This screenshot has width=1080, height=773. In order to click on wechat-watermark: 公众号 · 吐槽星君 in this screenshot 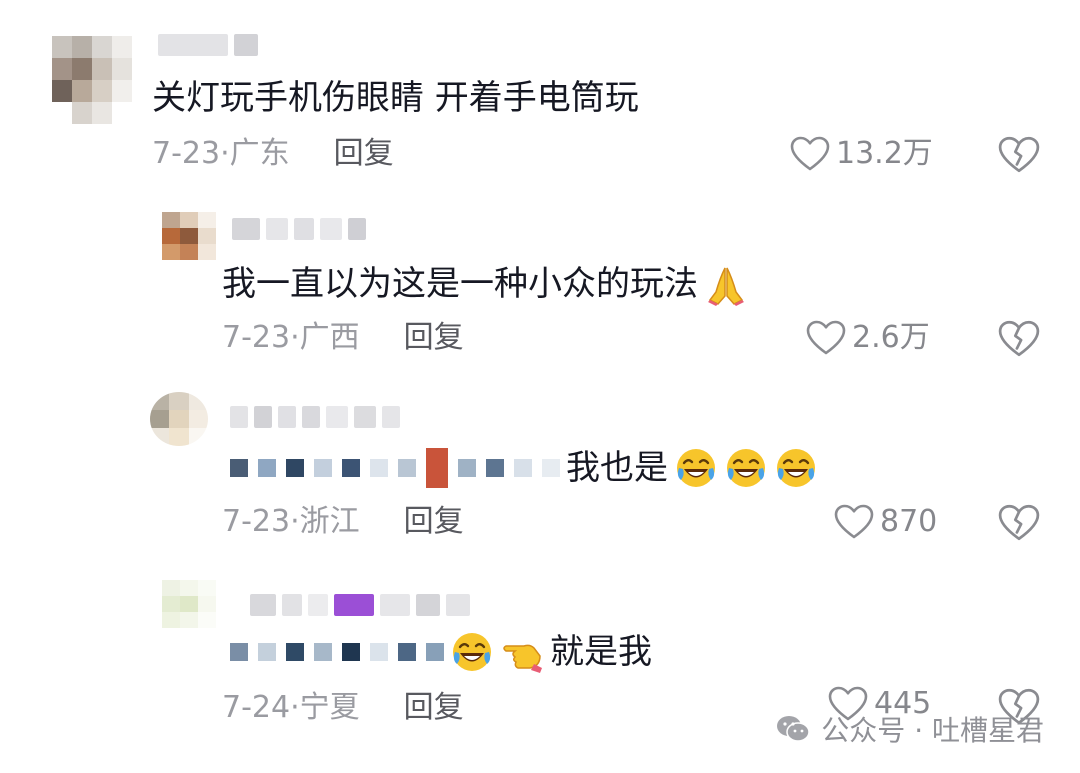, I will do `click(909, 729)`.